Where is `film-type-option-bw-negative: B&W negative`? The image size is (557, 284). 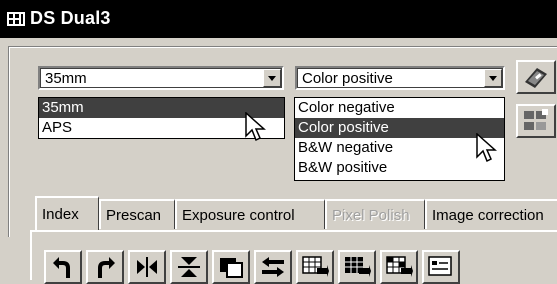
film-type-option-bw-negative: B&W negative is located at coordinates (399, 148).